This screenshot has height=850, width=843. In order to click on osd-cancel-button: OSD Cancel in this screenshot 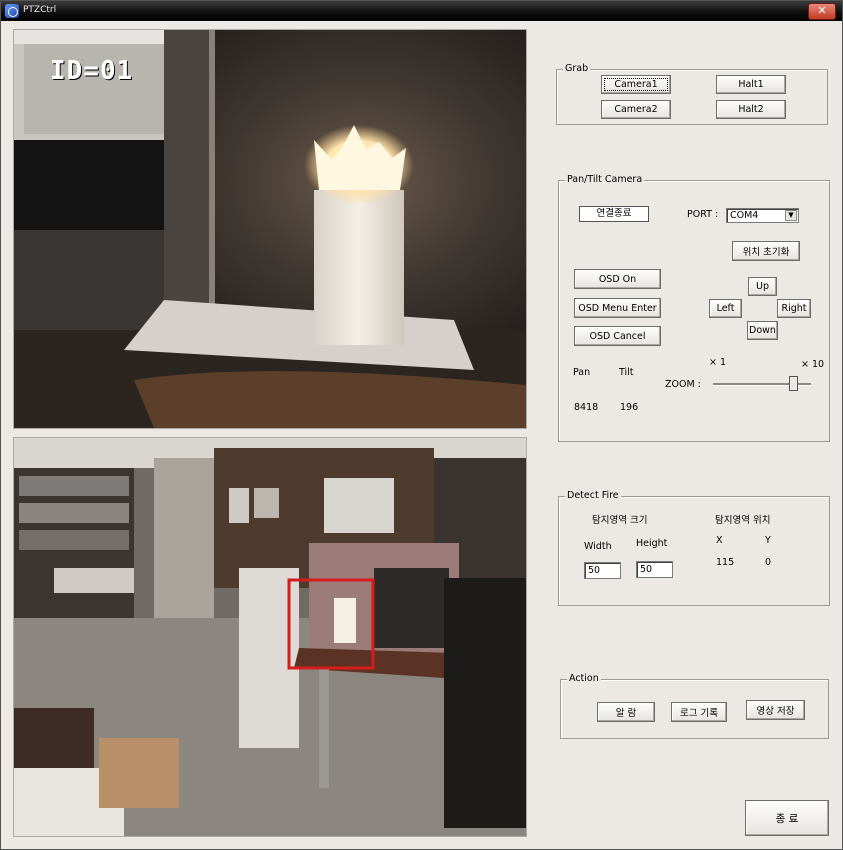, I will do `click(617, 336)`.